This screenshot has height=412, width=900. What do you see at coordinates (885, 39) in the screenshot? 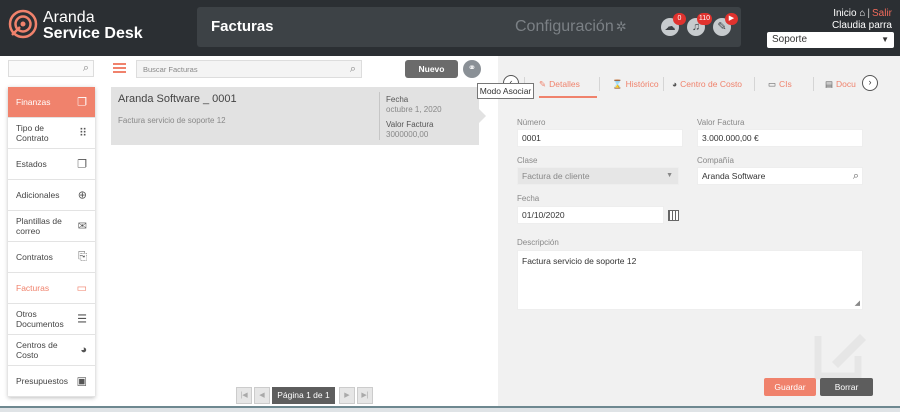
I see `caret-down-icon: ▼` at bounding box center [885, 39].